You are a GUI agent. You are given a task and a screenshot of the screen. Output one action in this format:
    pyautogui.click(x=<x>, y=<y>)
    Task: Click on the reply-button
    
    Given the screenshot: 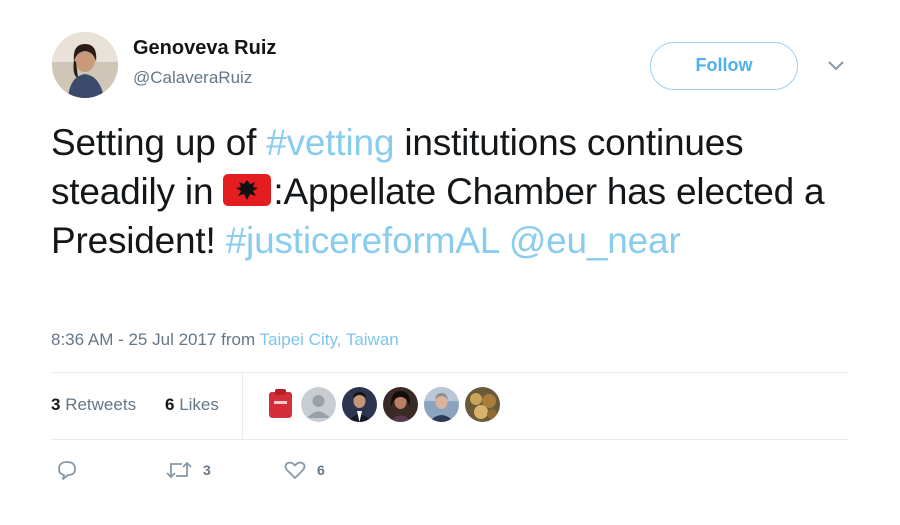 What is the action you would take?
    pyautogui.click(x=67, y=470)
    